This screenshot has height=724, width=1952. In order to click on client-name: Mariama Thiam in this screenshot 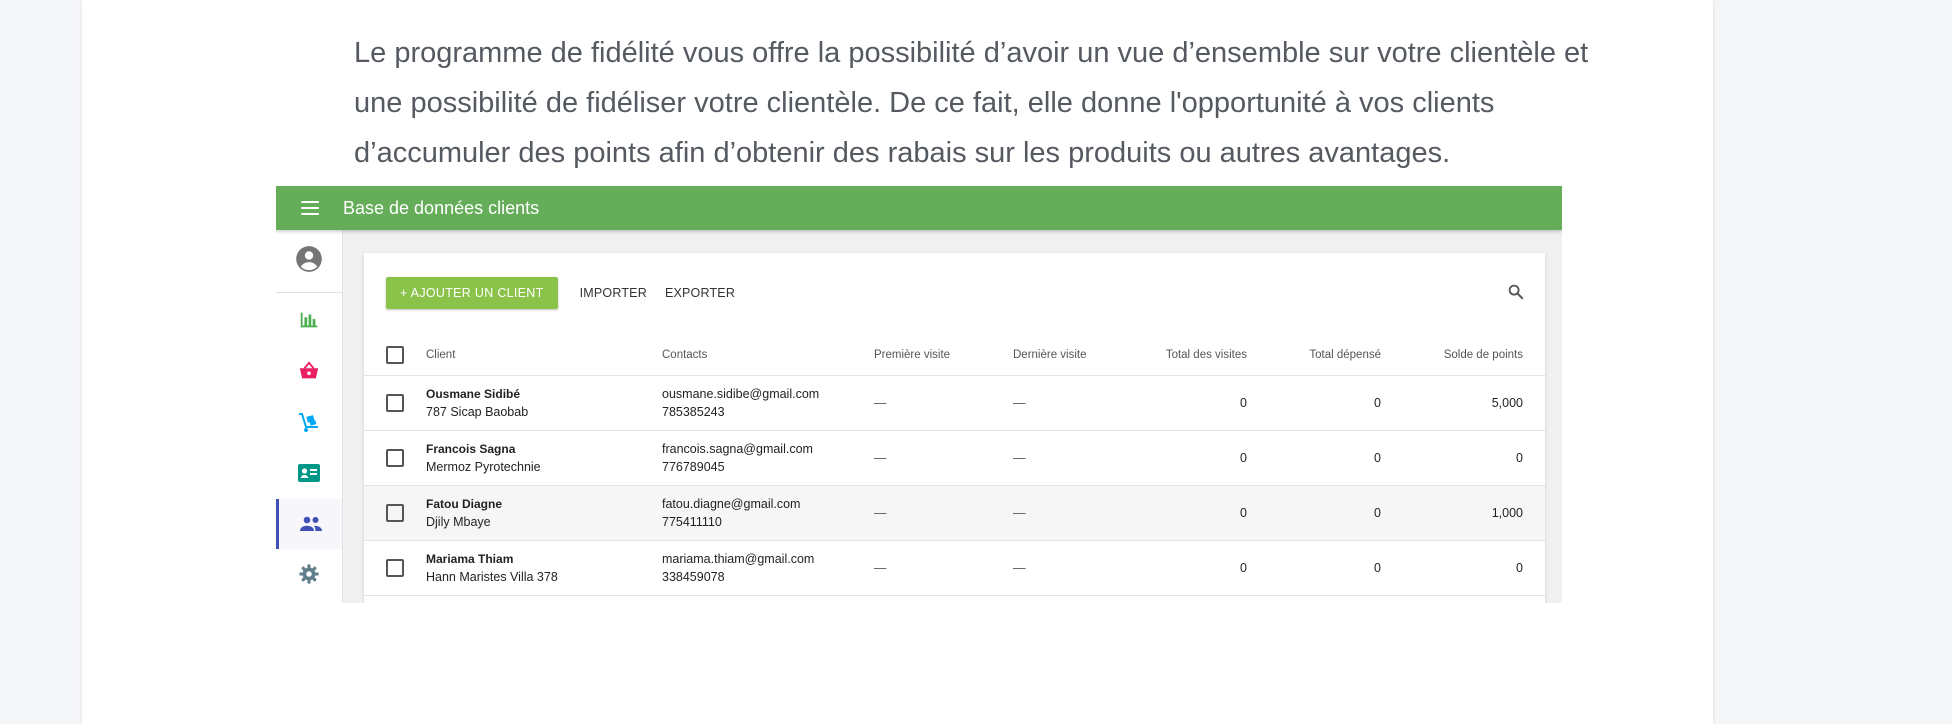, I will do `click(470, 558)`.